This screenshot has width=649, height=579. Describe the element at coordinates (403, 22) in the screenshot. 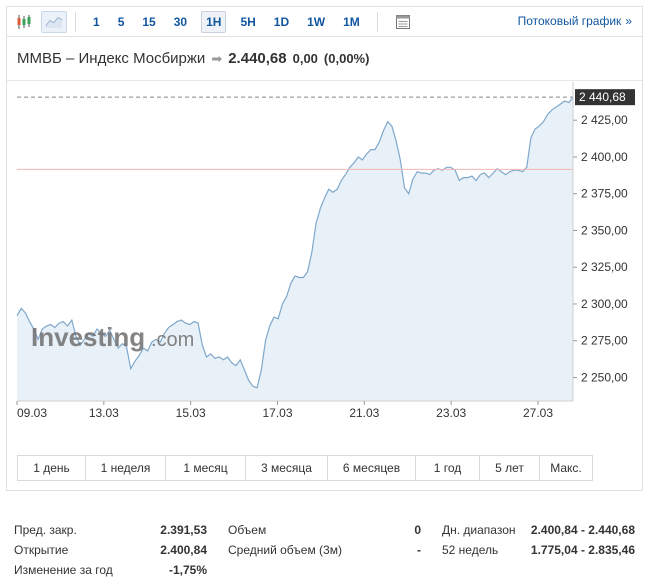

I see `table-icon` at that location.